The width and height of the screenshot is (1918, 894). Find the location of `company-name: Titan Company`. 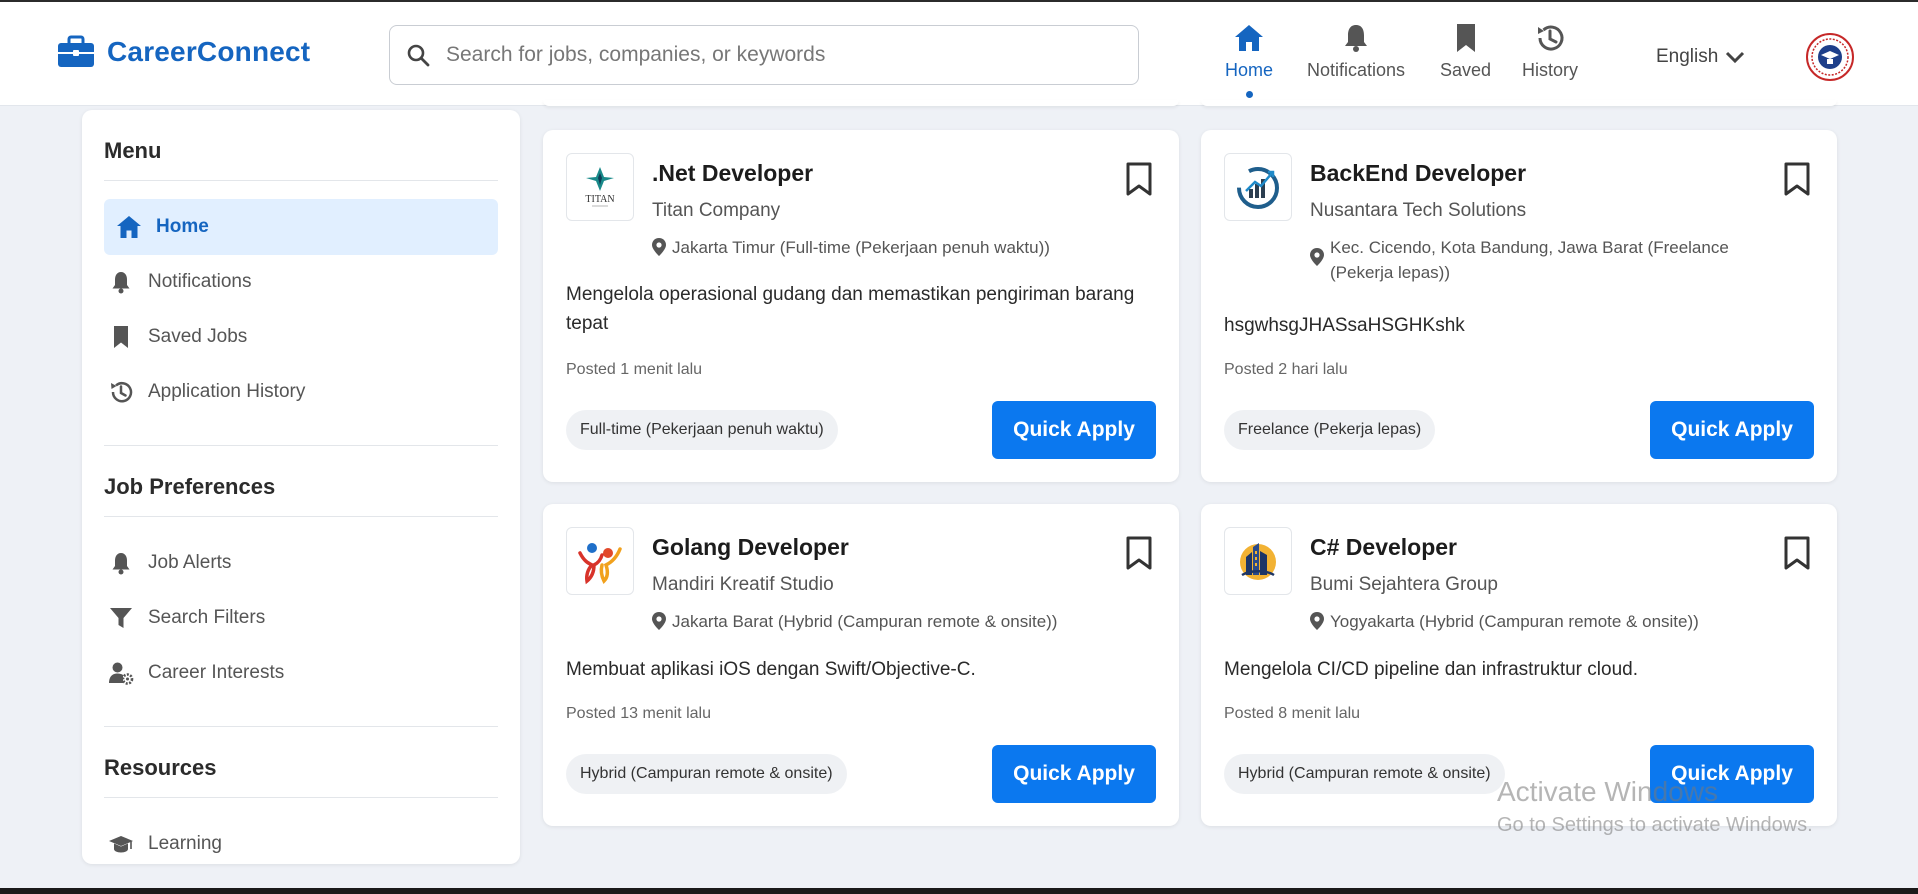

company-name: Titan Company is located at coordinates (716, 210).